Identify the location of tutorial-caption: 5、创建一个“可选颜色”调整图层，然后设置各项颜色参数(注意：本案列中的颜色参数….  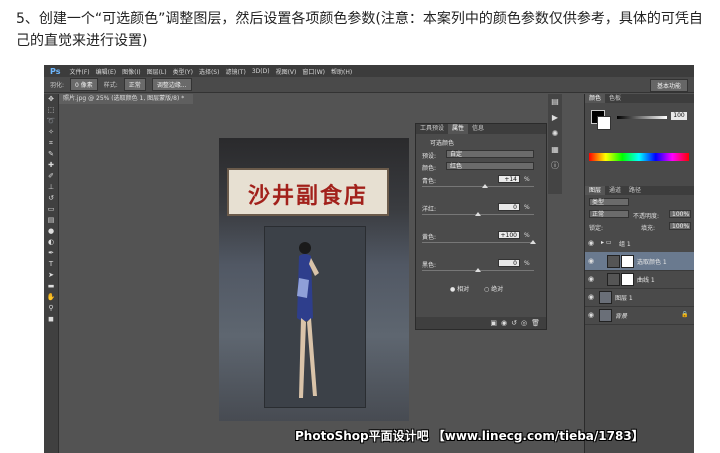
(359, 30).